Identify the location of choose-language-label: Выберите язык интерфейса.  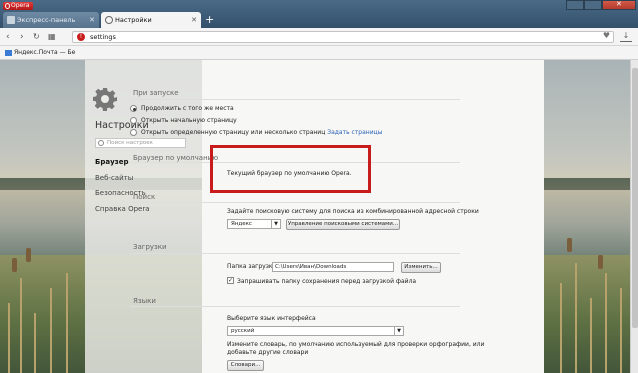
(271, 318).